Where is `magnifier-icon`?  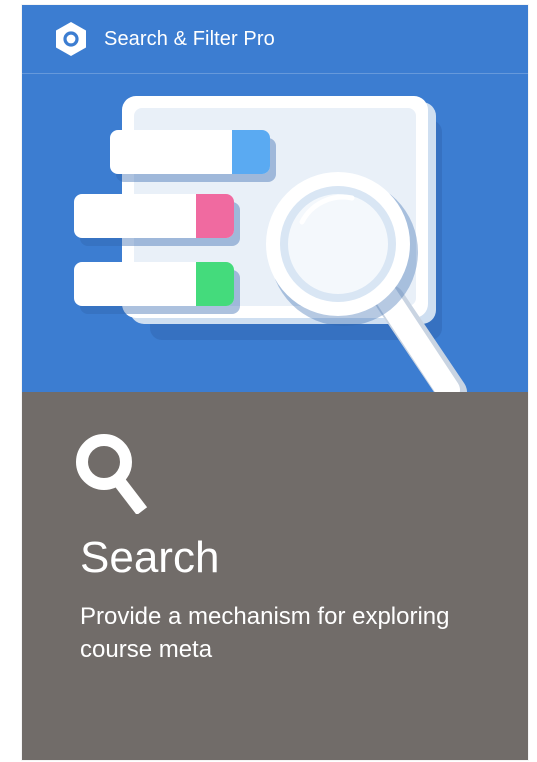
magnifier-icon is located at coordinates (112, 474).